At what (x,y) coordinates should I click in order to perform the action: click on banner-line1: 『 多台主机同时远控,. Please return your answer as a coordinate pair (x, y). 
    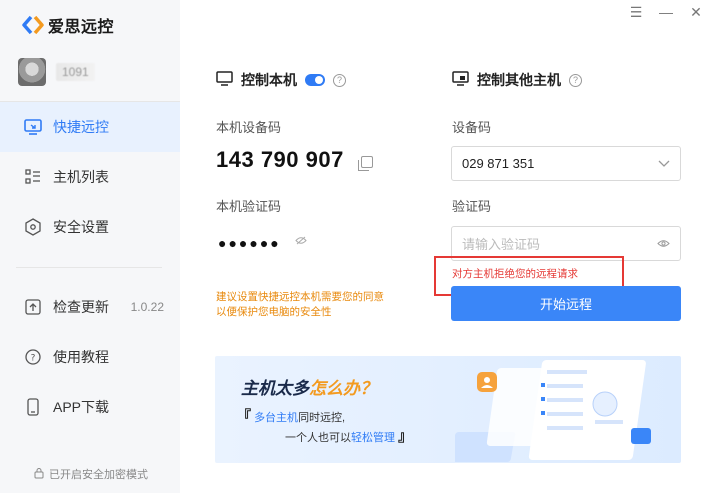
    Looking at the image, I should click on (291, 416).